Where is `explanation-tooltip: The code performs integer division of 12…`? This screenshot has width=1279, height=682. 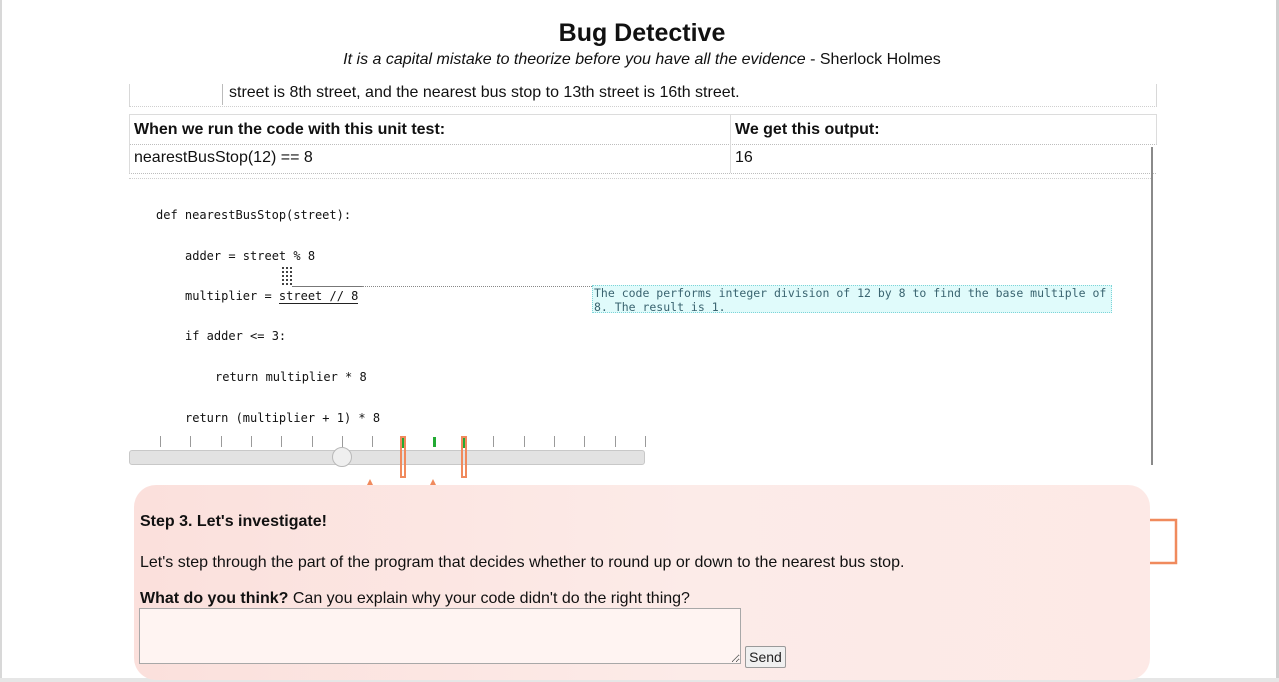 explanation-tooltip: The code performs integer division of 12… is located at coordinates (852, 299).